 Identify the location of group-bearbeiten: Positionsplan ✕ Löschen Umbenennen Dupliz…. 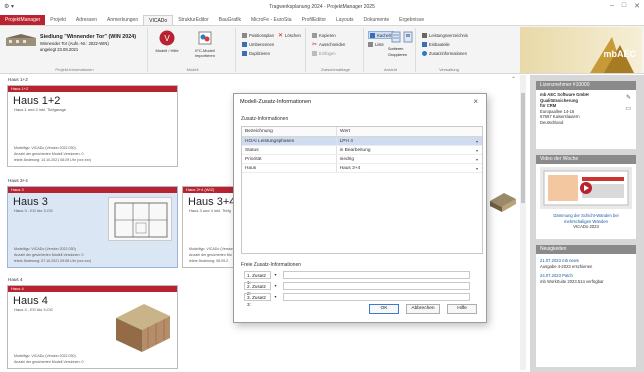
(272, 50).